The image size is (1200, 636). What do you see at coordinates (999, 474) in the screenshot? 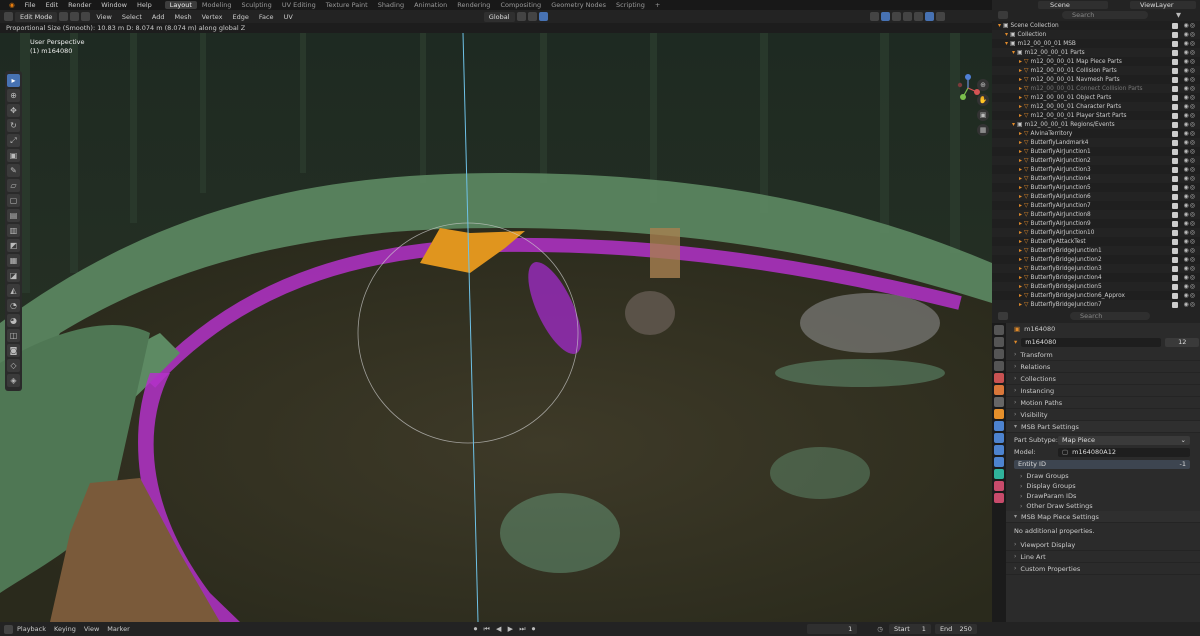
I see `data-tab-icon` at bounding box center [999, 474].